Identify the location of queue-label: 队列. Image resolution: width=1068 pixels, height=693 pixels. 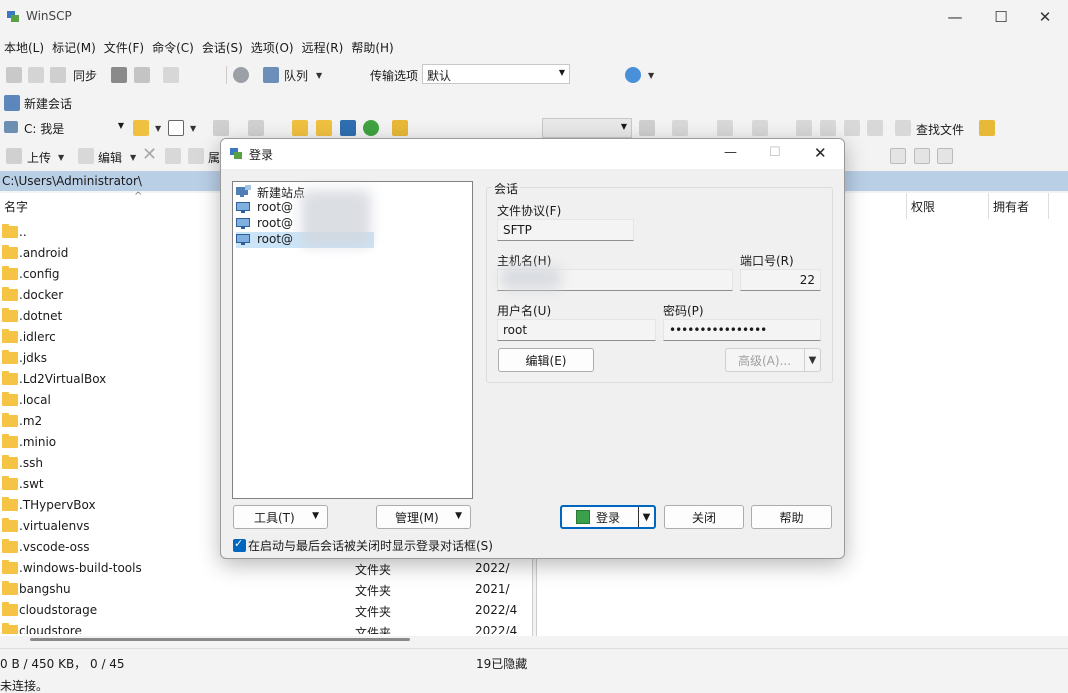
(296, 75).